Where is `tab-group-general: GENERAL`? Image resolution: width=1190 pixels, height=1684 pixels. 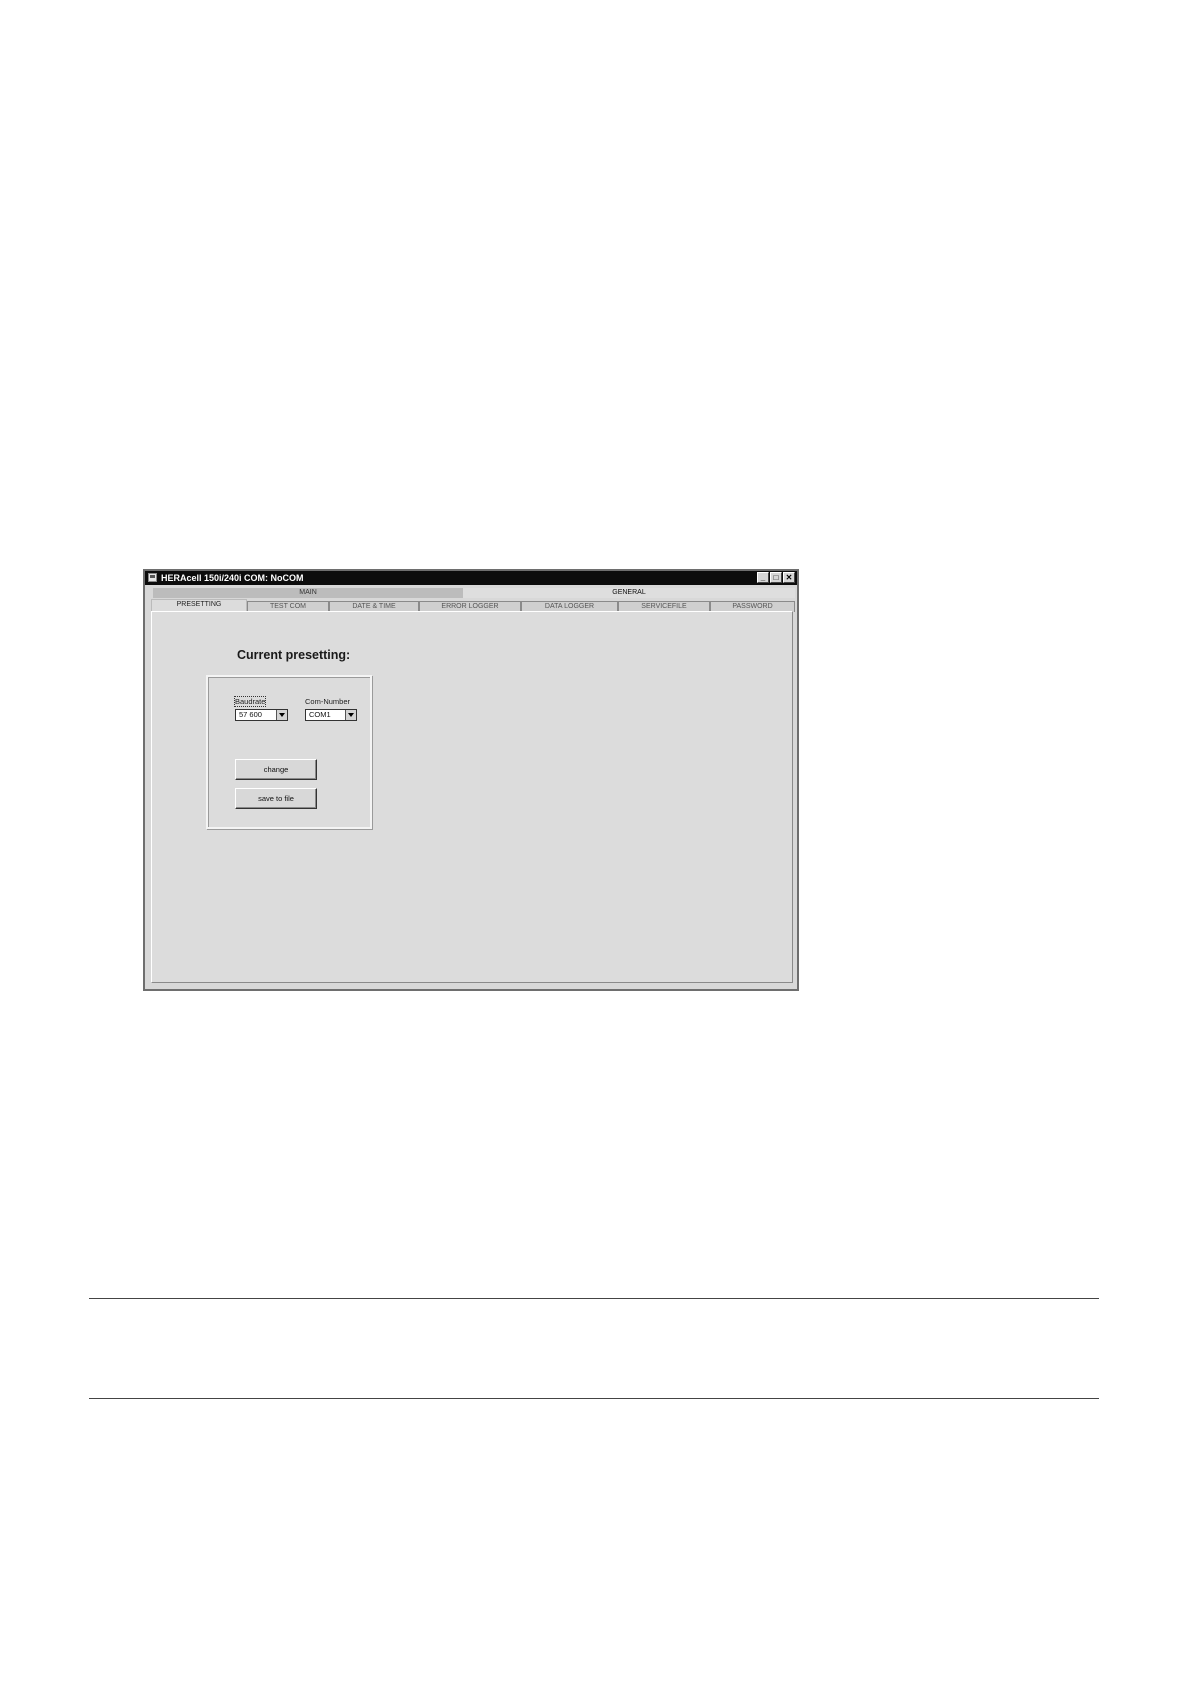
tab-group-general: GENERAL is located at coordinates (629, 593).